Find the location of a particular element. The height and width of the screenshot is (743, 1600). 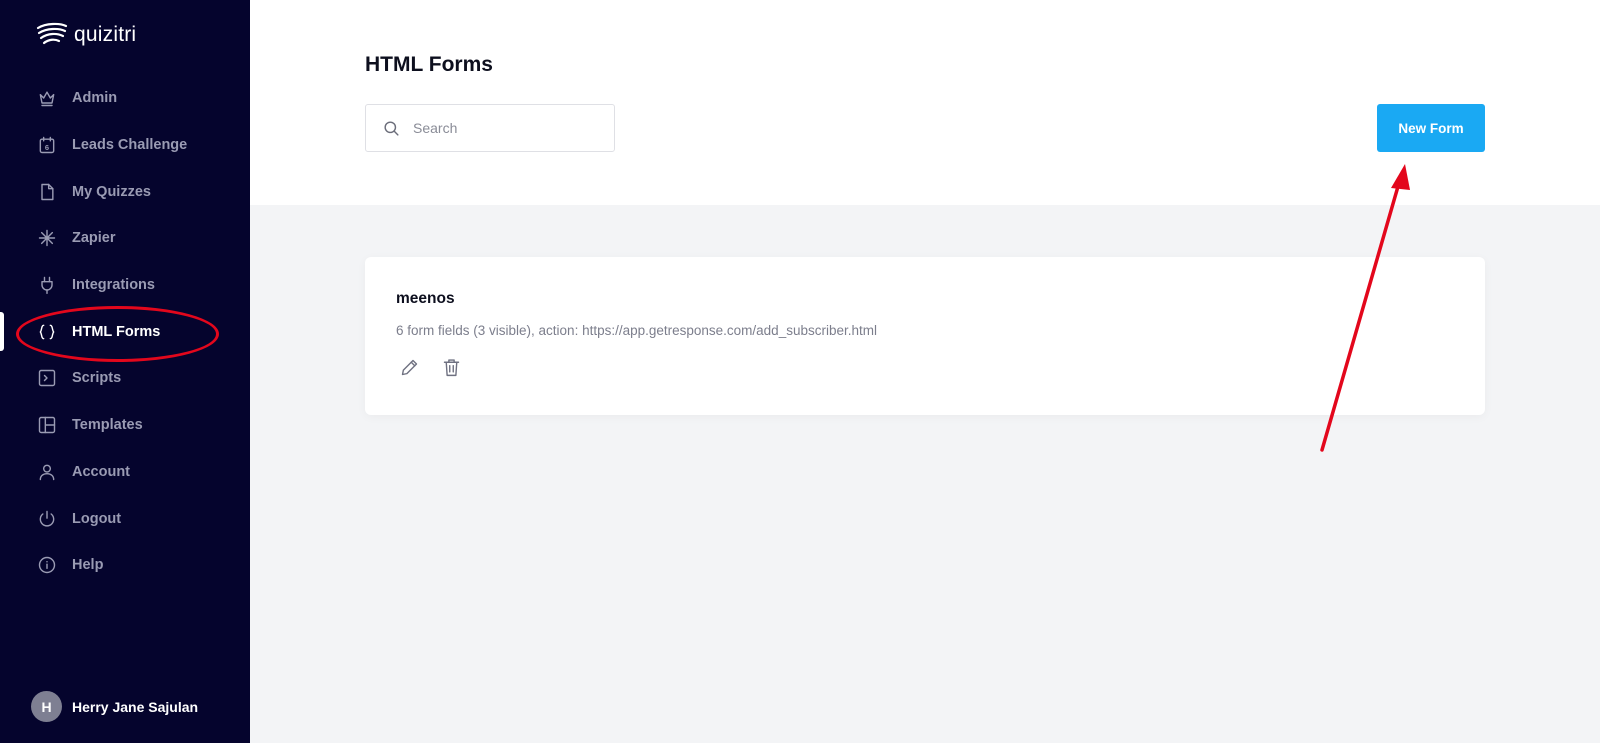

asterisk-icon is located at coordinates (47, 238).